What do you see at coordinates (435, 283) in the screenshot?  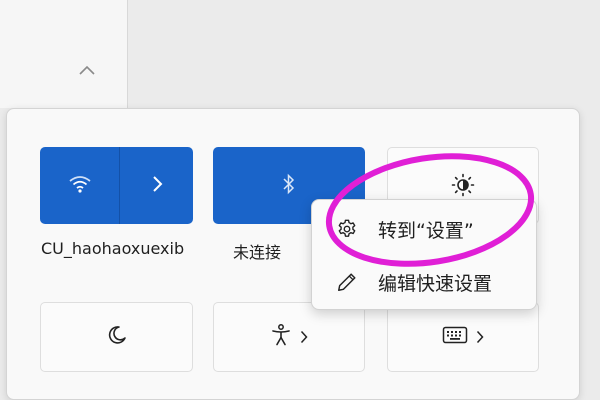 I see `menu-item-label: 编辑快速设置` at bounding box center [435, 283].